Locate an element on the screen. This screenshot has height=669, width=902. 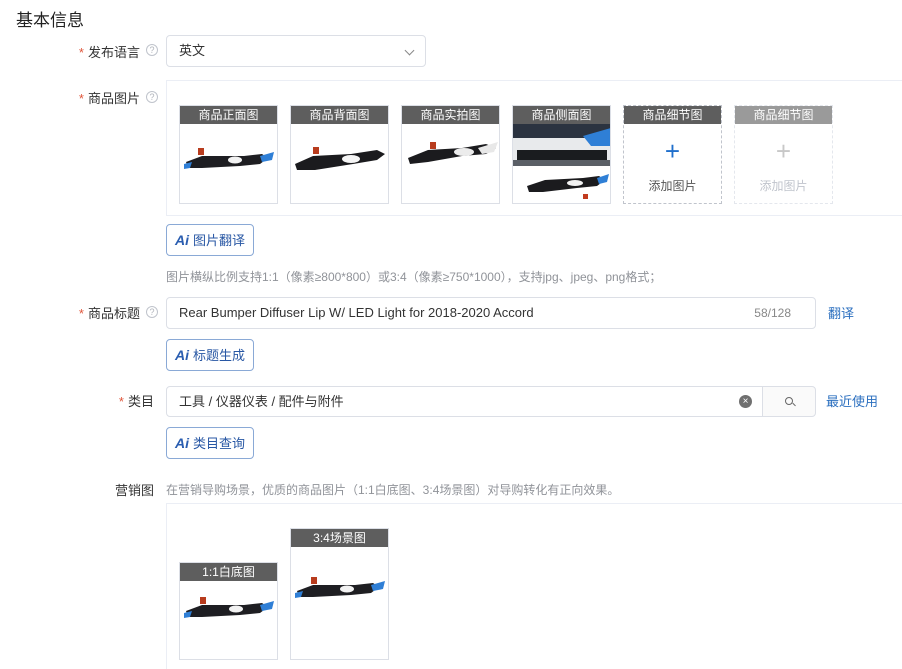
image-caption: 商品侧面图 is located at coordinates (561, 115).